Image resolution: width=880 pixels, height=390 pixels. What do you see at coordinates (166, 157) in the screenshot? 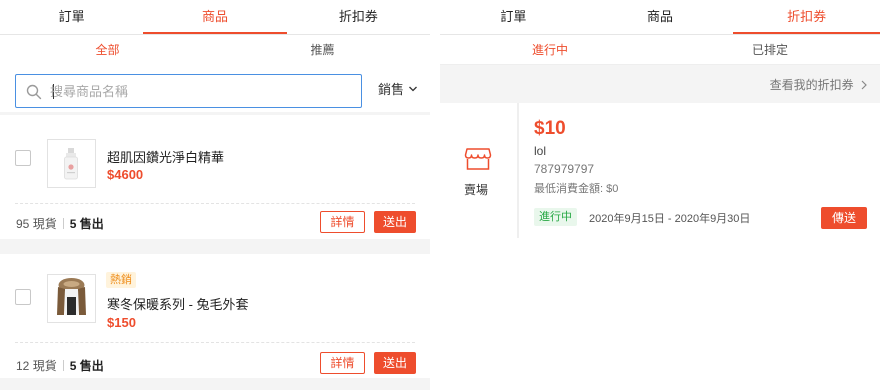
I see `product-name: 超肌因鑽光淨白精華` at bounding box center [166, 157].